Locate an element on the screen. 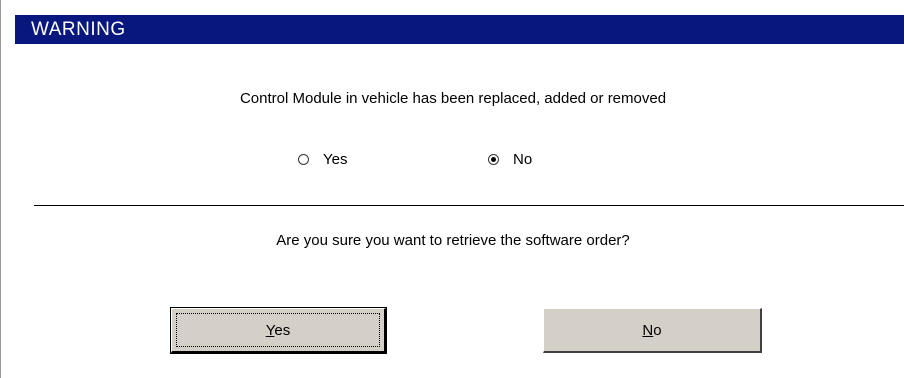  divider is located at coordinates (469, 205).